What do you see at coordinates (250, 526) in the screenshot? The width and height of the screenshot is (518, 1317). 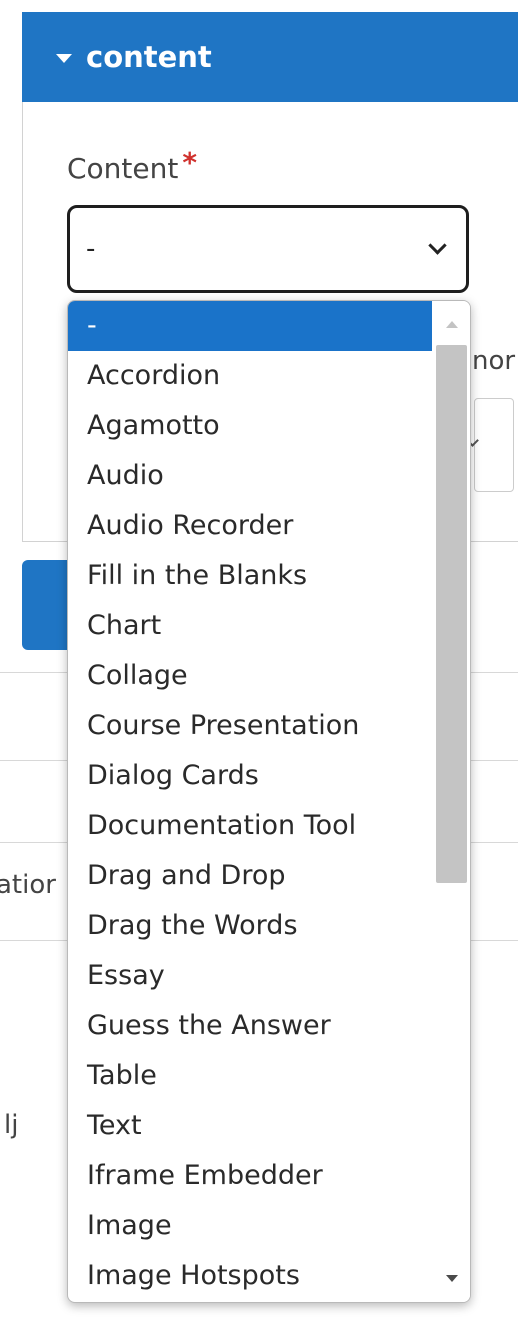 I see `dropdown-option: Audio Recorder` at bounding box center [250, 526].